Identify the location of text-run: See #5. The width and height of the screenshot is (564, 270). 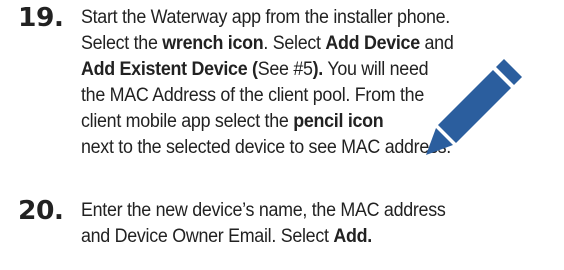
(285, 69).